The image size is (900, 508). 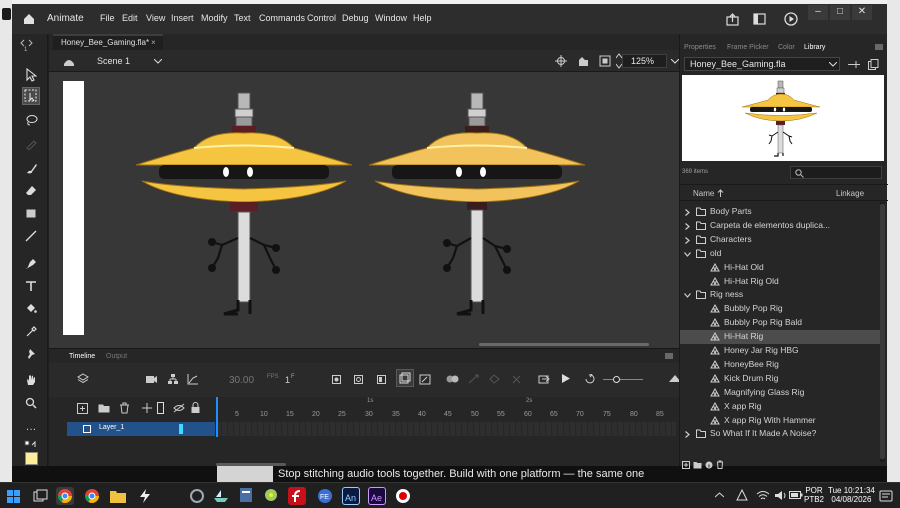 I want to click on pen-alt-tool-icon, so click(x=31, y=144).